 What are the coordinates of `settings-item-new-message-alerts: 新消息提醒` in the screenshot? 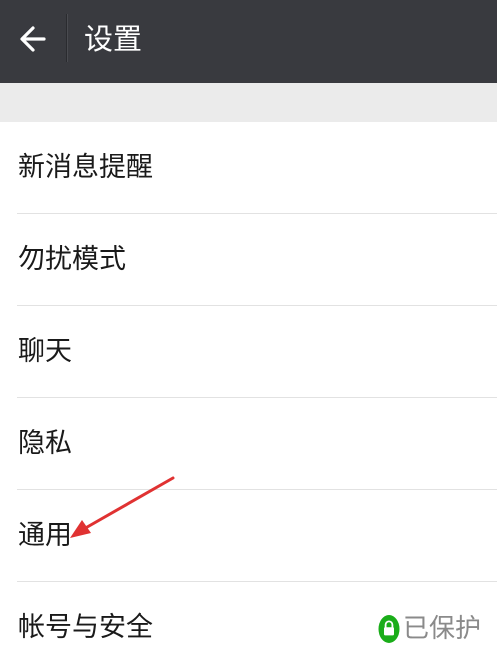 It's located at (248, 168).